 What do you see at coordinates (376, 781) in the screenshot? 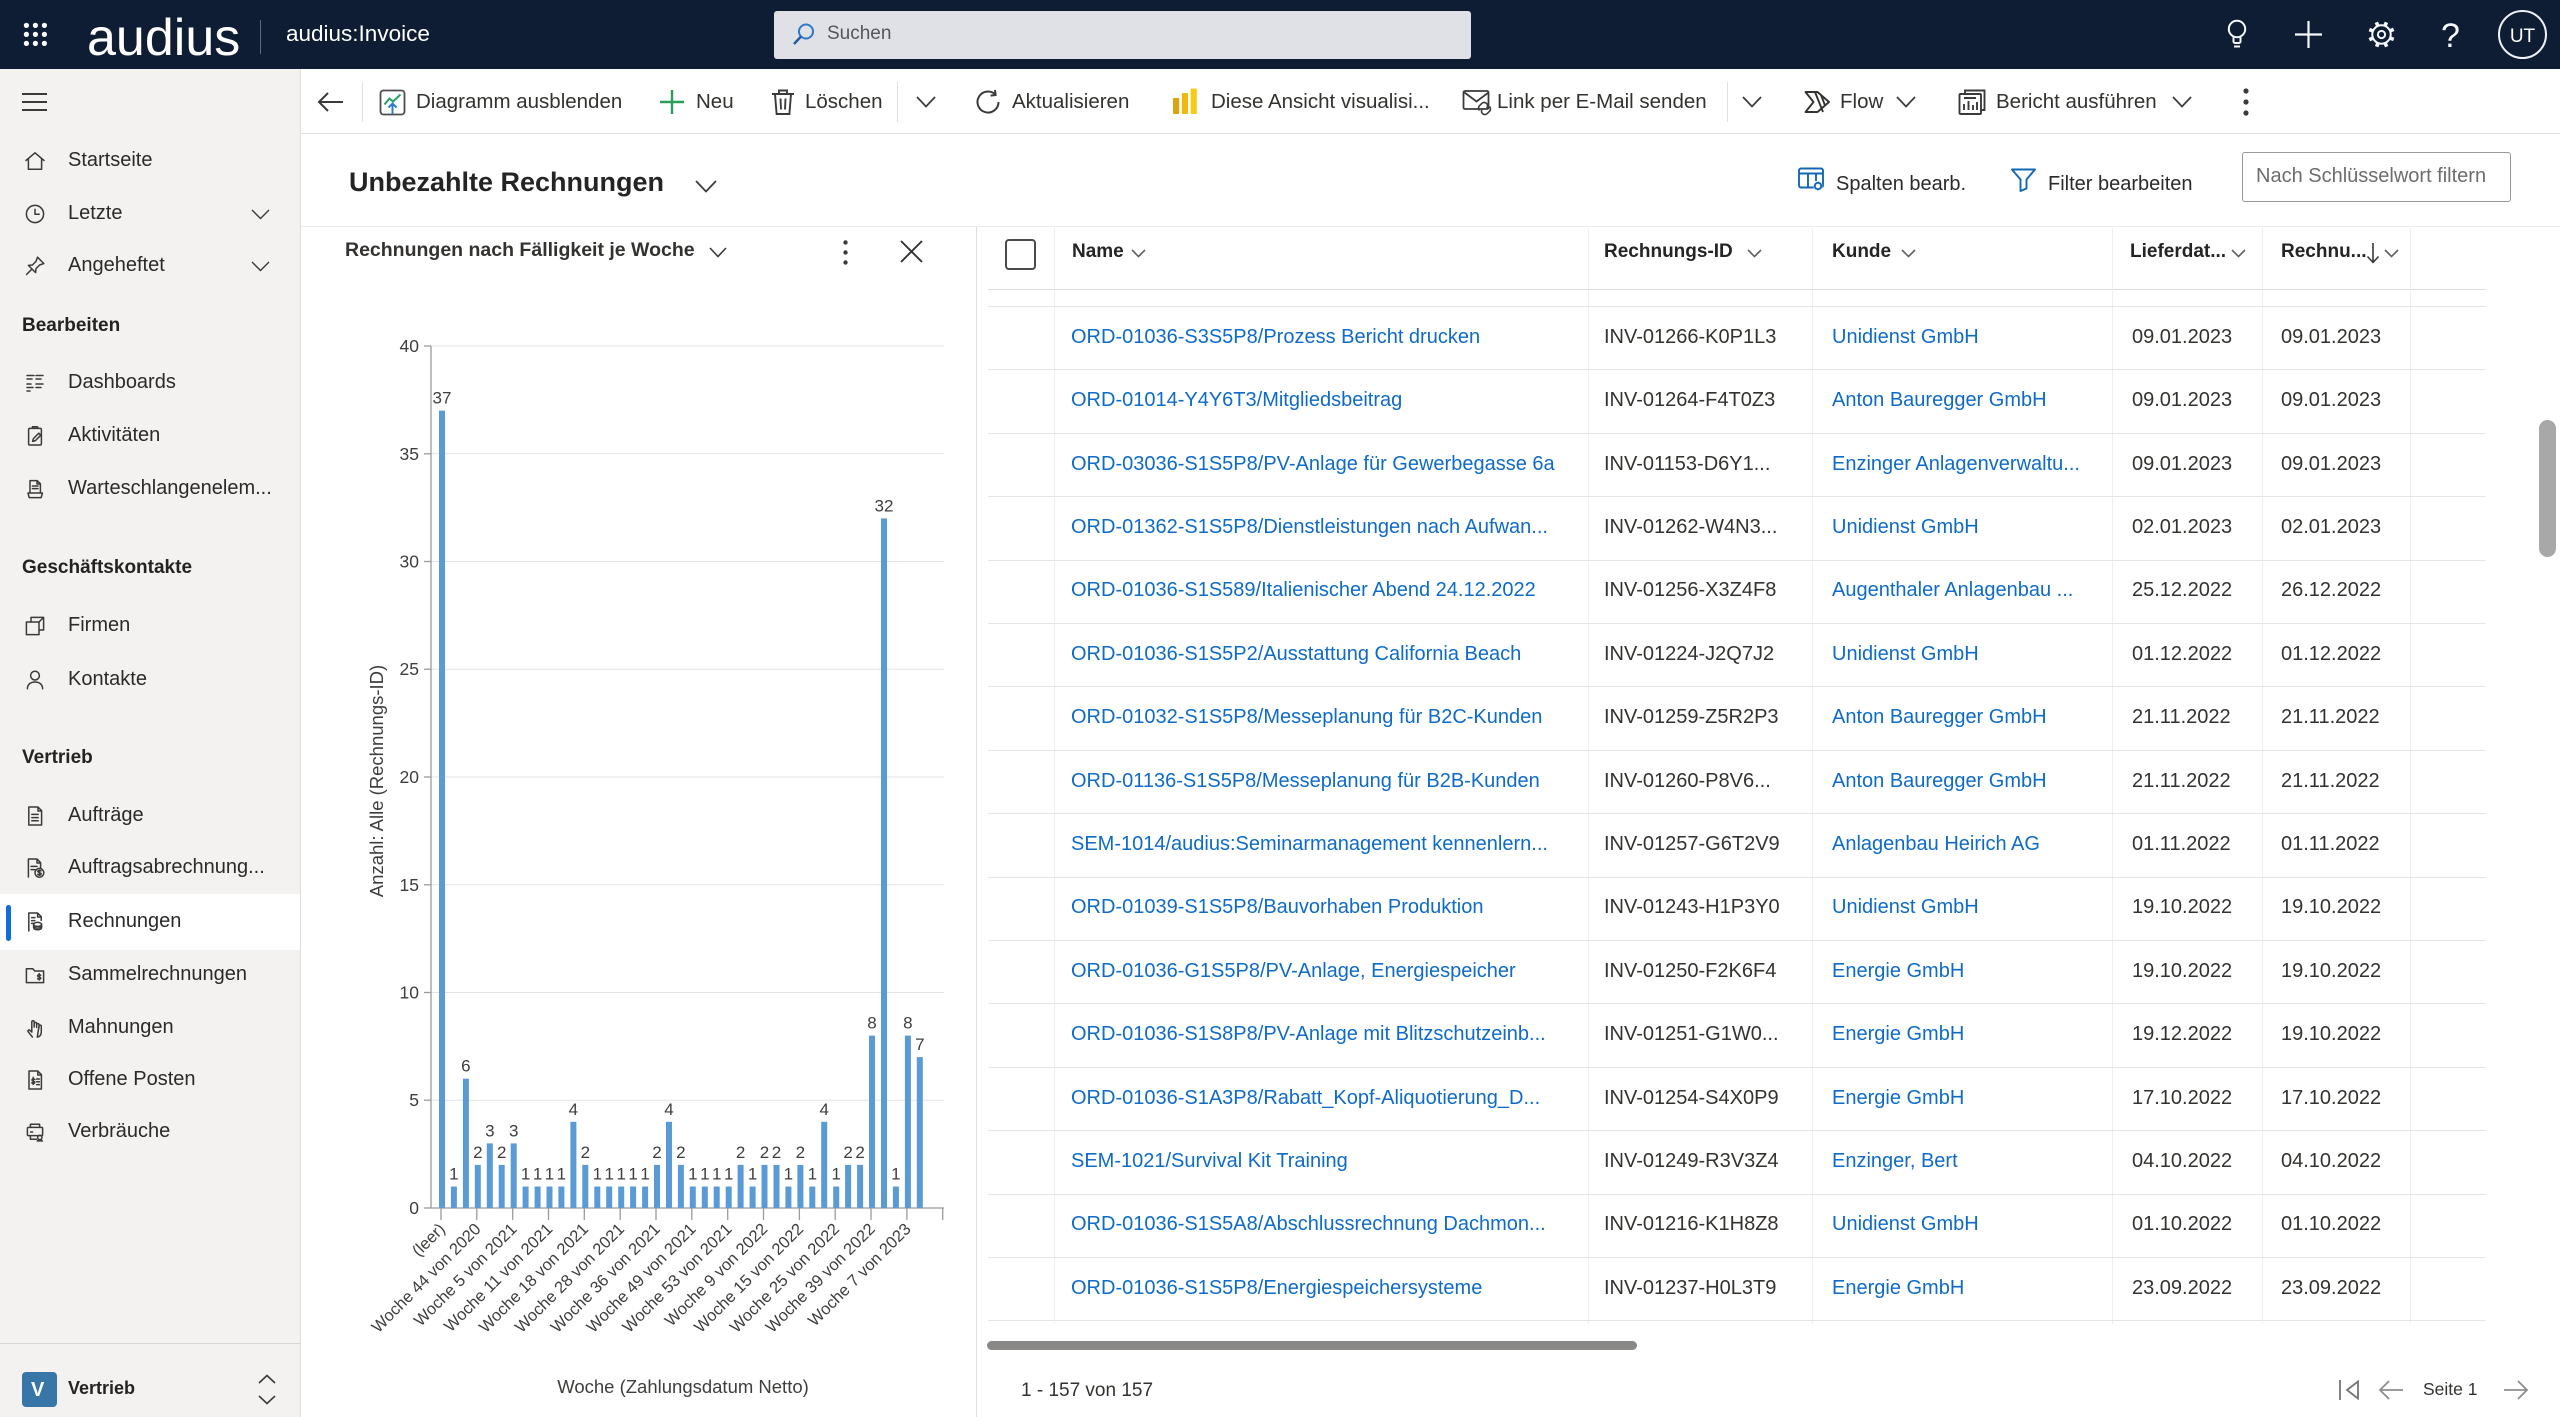
I see `svg-text: Anzahl: Alle (Rechnungs-ID)` at bounding box center [376, 781].